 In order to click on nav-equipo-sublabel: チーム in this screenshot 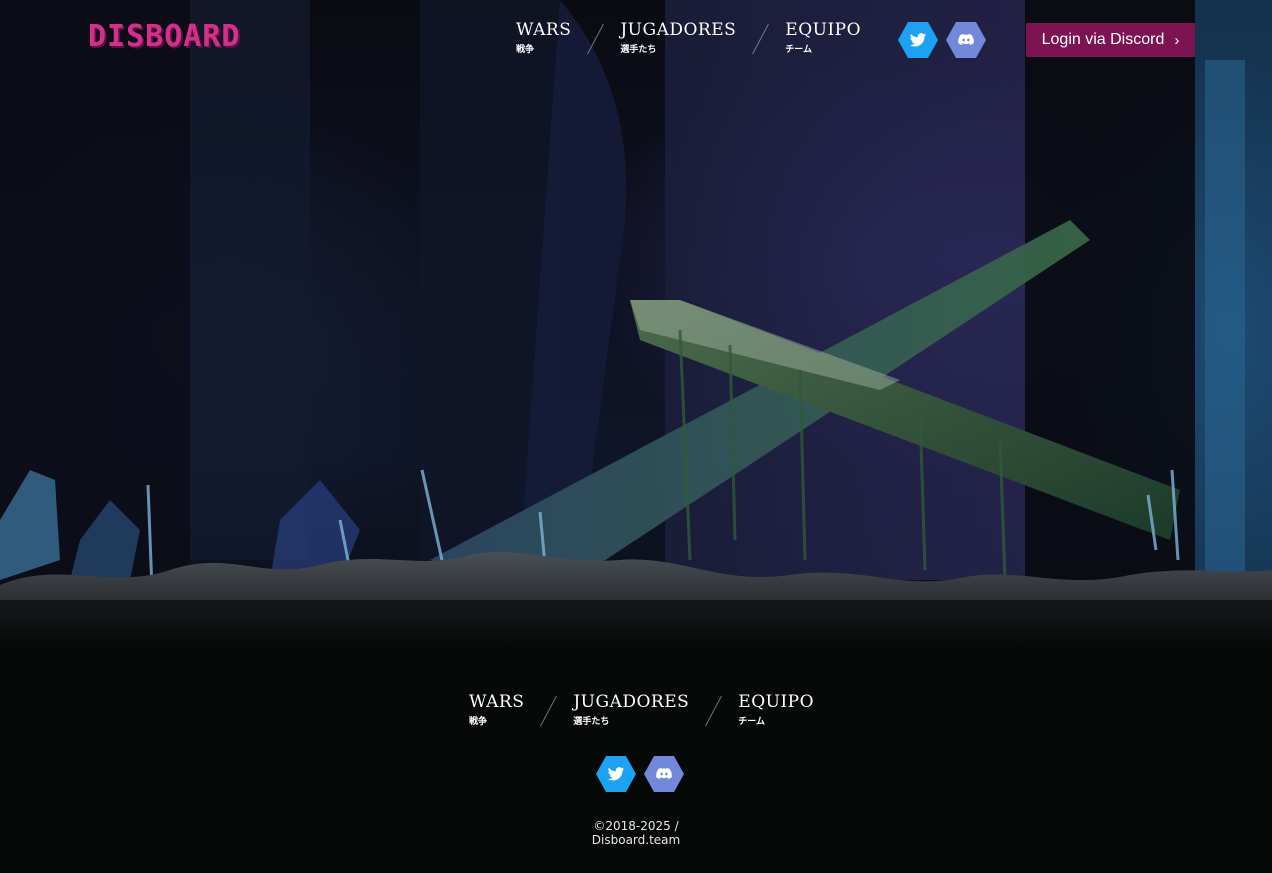, I will do `click(799, 50)`.